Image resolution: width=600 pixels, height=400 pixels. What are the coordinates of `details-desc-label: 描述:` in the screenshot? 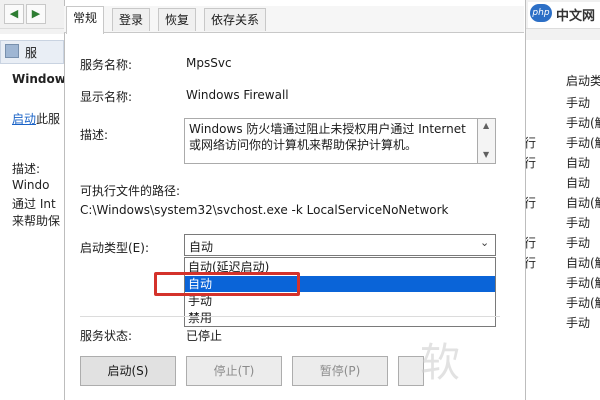 It's located at (26, 169).